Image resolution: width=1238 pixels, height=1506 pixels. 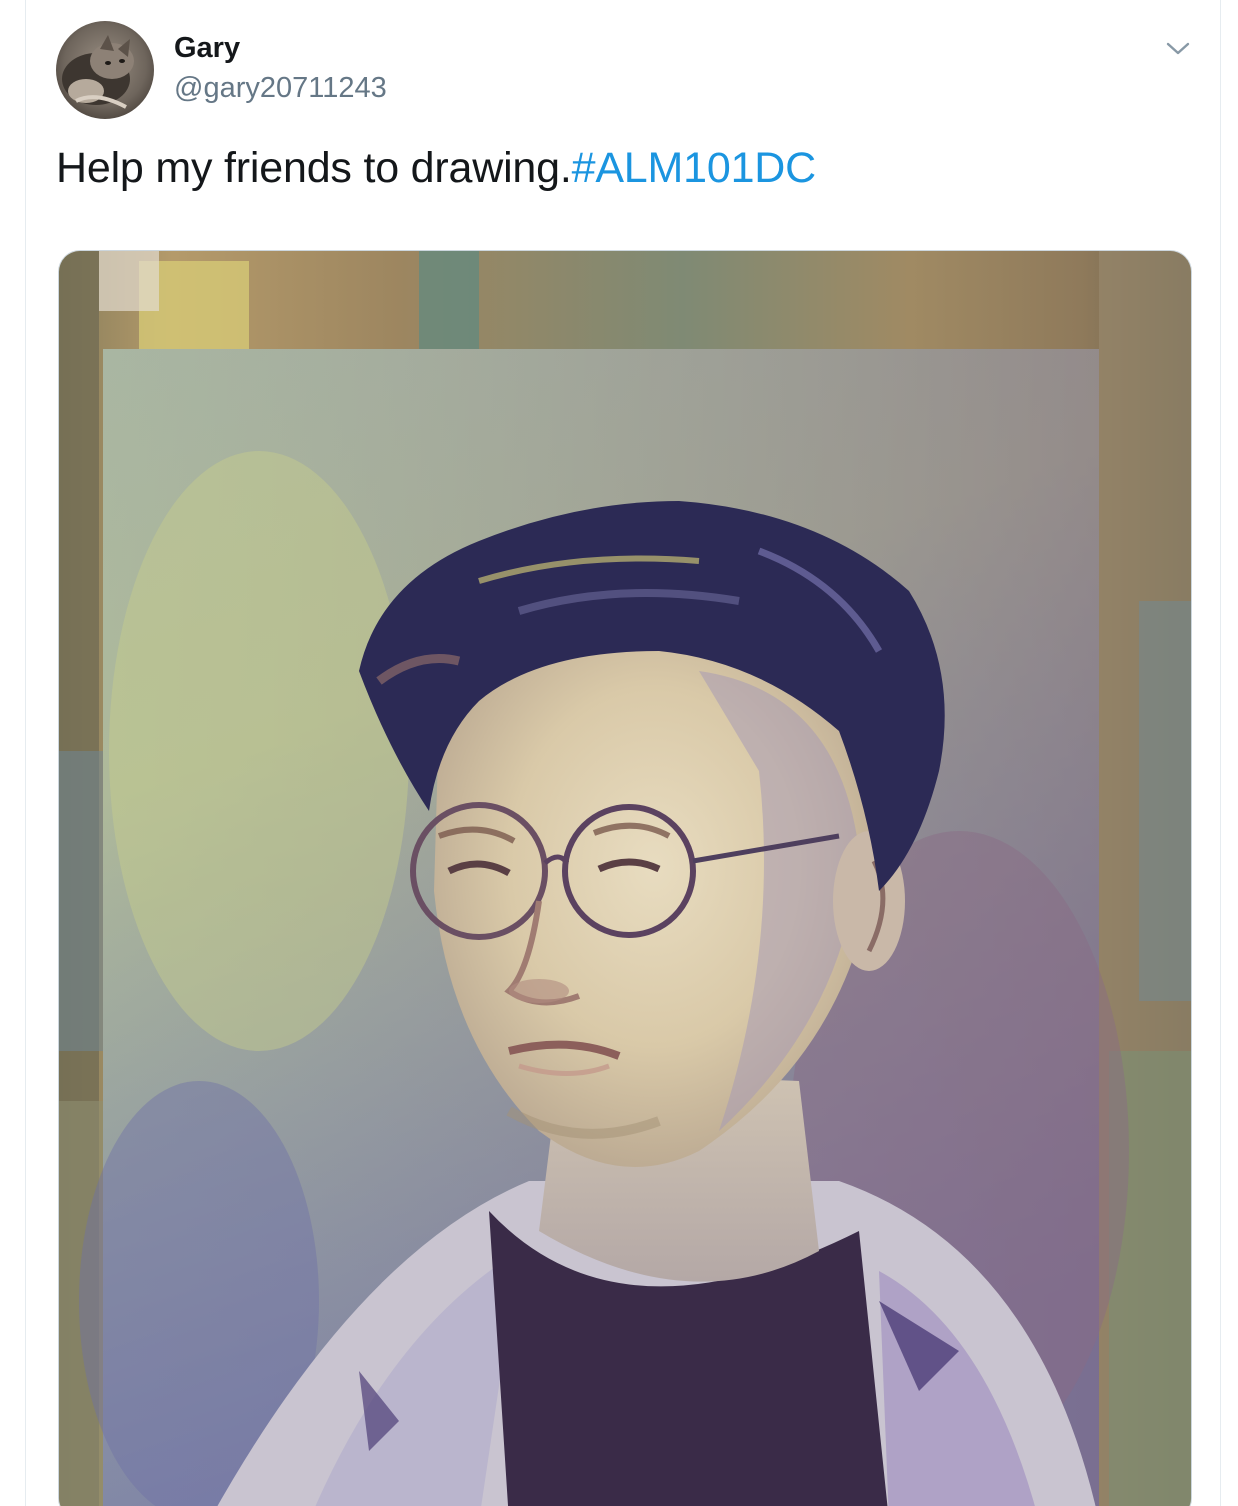 I want to click on cat-avatar-icon, so click(x=105, y=70).